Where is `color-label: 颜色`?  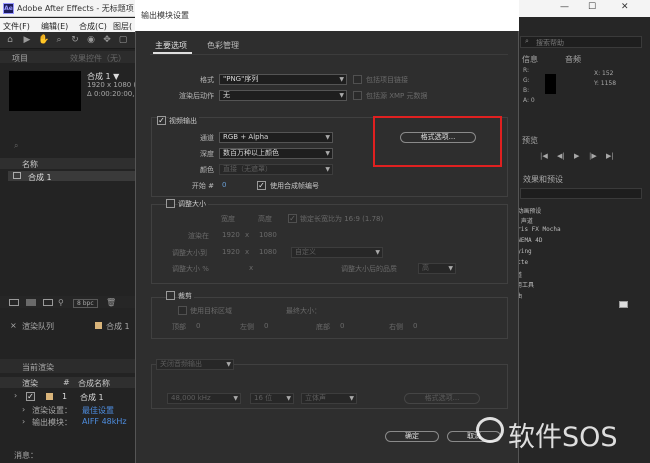
color-label: 颜色 is located at coordinates (207, 170).